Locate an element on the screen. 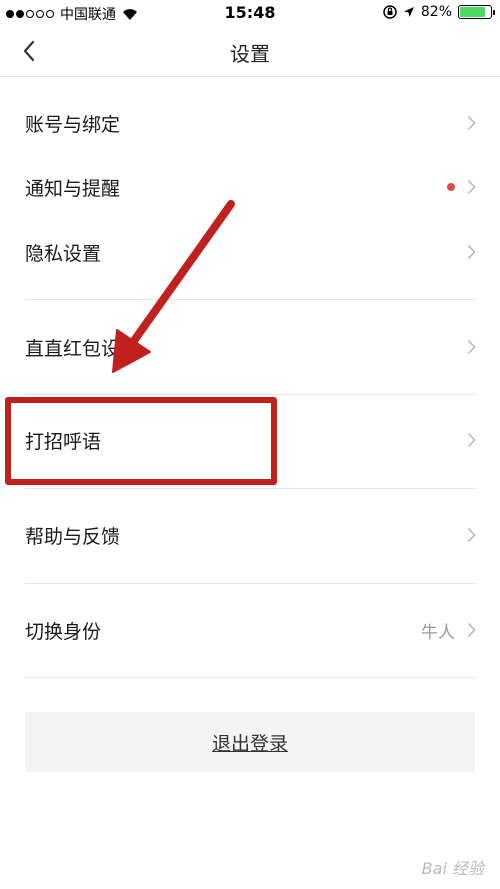 The image size is (500, 889). settings-row-red-packet: 直直红包设置 is located at coordinates (262, 347).